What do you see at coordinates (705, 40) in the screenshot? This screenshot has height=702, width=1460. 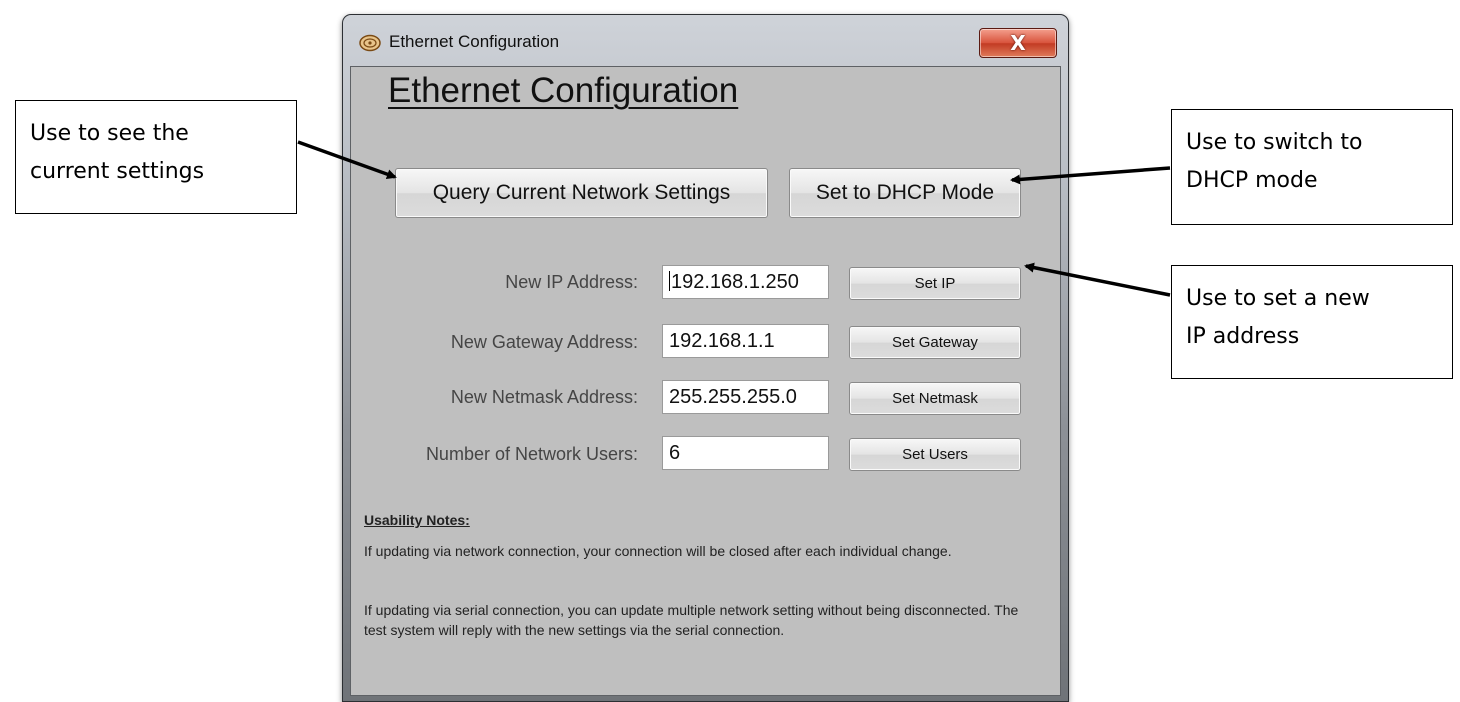 I see `title-bar: Ethernet Configuration X` at bounding box center [705, 40].